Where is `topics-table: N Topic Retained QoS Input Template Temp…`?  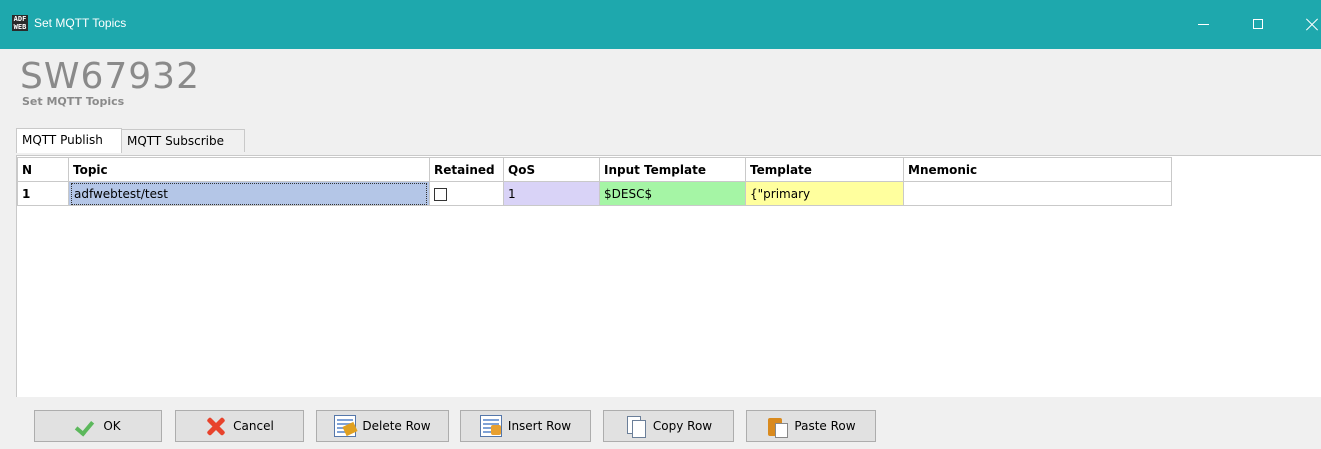
topics-table: N Topic Retained QoS Input Template Temp… is located at coordinates (594, 181).